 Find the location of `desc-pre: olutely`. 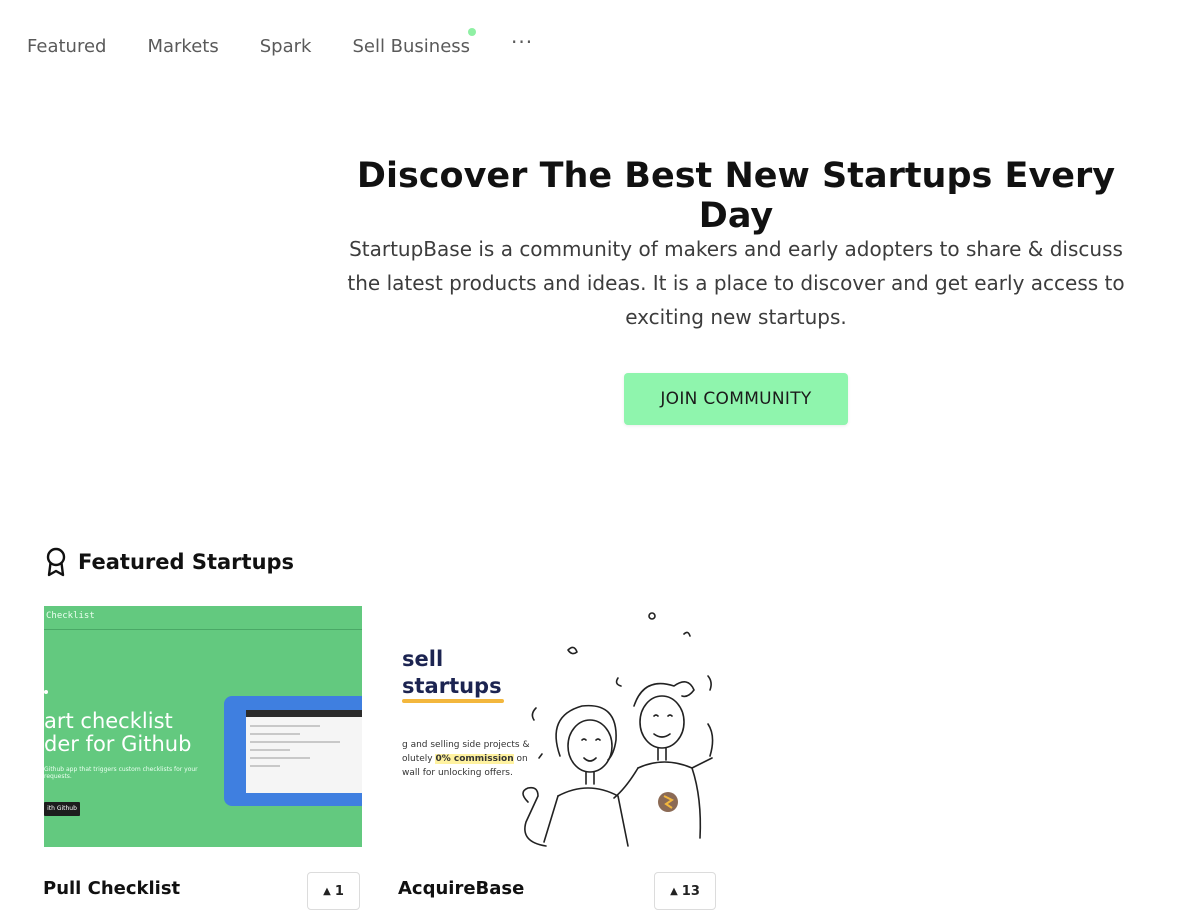

desc-pre: olutely is located at coordinates (419, 759).